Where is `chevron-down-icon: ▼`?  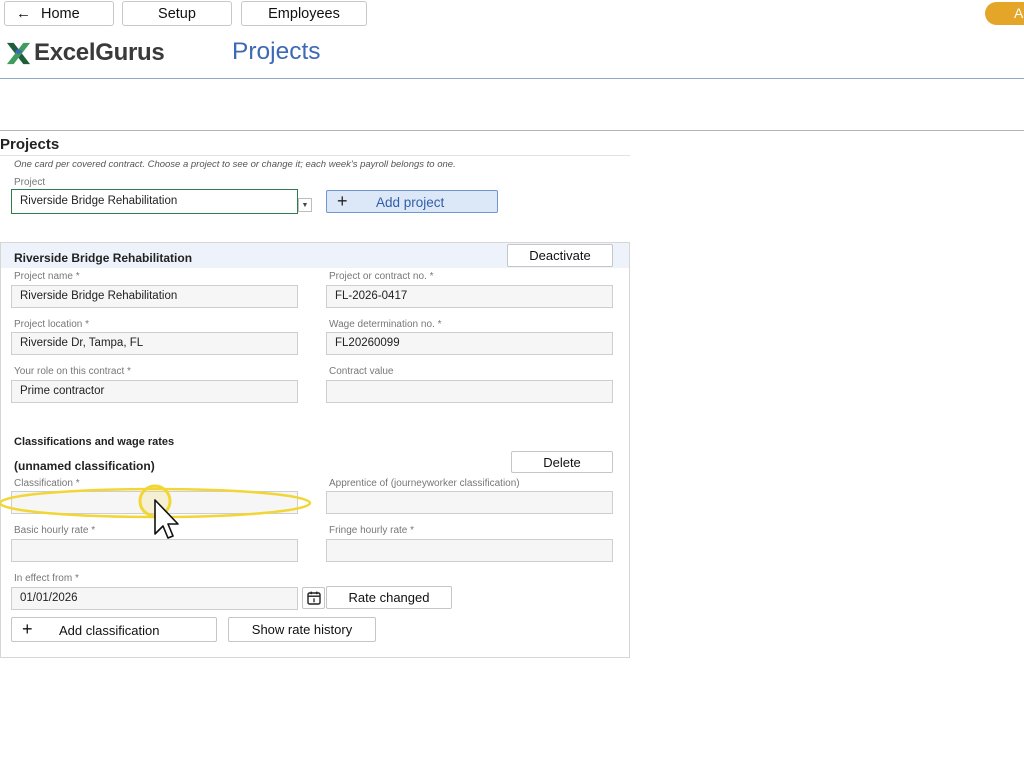
chevron-down-icon: ▼ is located at coordinates (305, 205).